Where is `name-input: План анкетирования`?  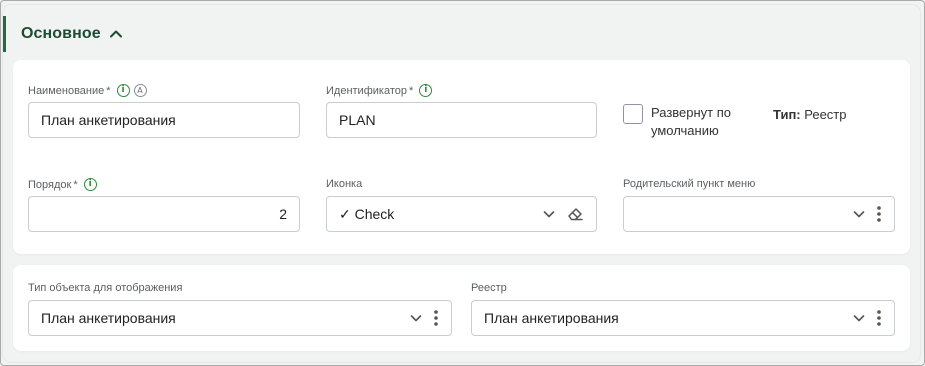 name-input: План анкетирования is located at coordinates (164, 120).